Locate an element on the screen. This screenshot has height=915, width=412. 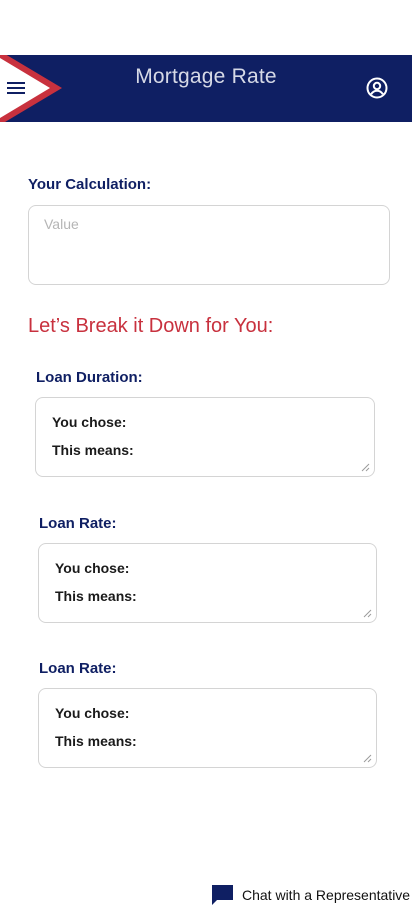
loan-duration-textbox: You chose: This means: is located at coordinates (205, 437).